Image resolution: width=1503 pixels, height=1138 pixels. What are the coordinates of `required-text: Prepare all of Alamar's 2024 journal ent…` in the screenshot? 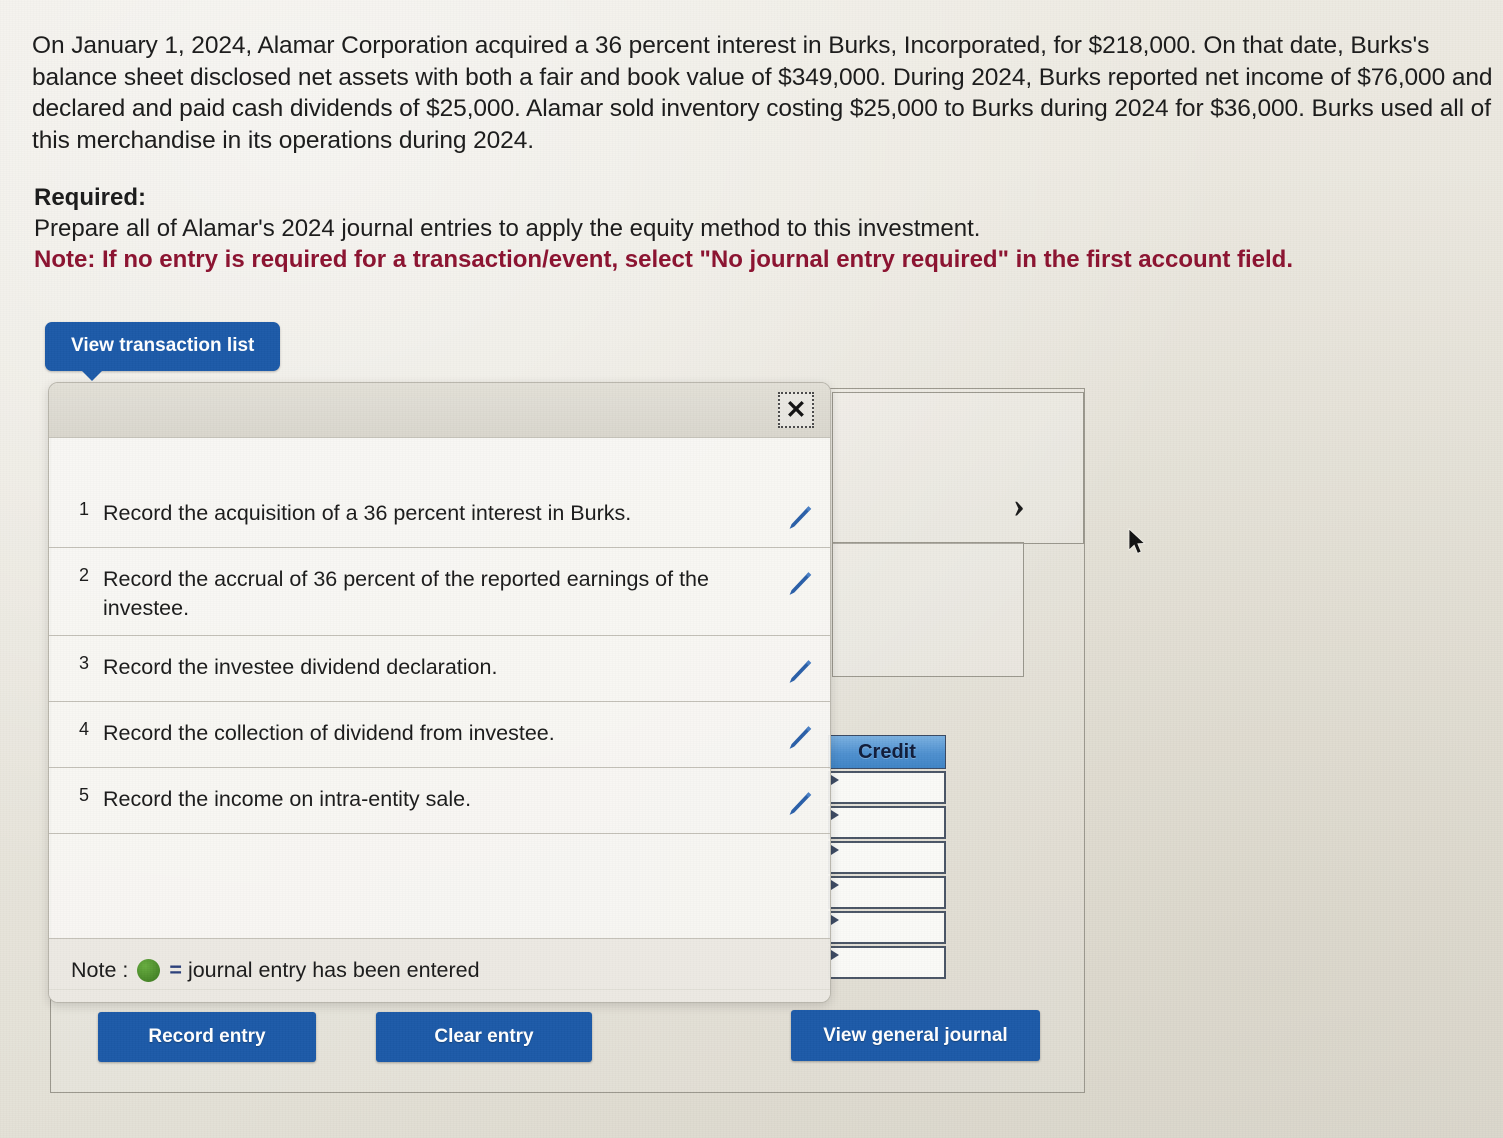 It's located at (507, 228).